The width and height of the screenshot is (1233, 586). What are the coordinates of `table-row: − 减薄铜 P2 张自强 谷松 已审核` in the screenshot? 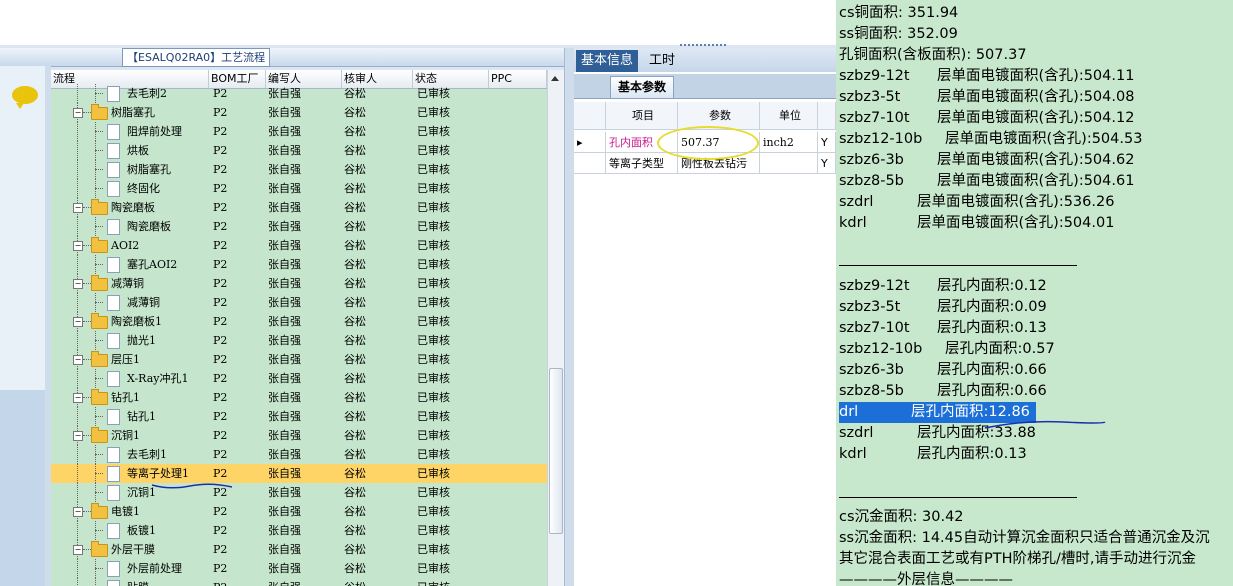 It's located at (299, 283).